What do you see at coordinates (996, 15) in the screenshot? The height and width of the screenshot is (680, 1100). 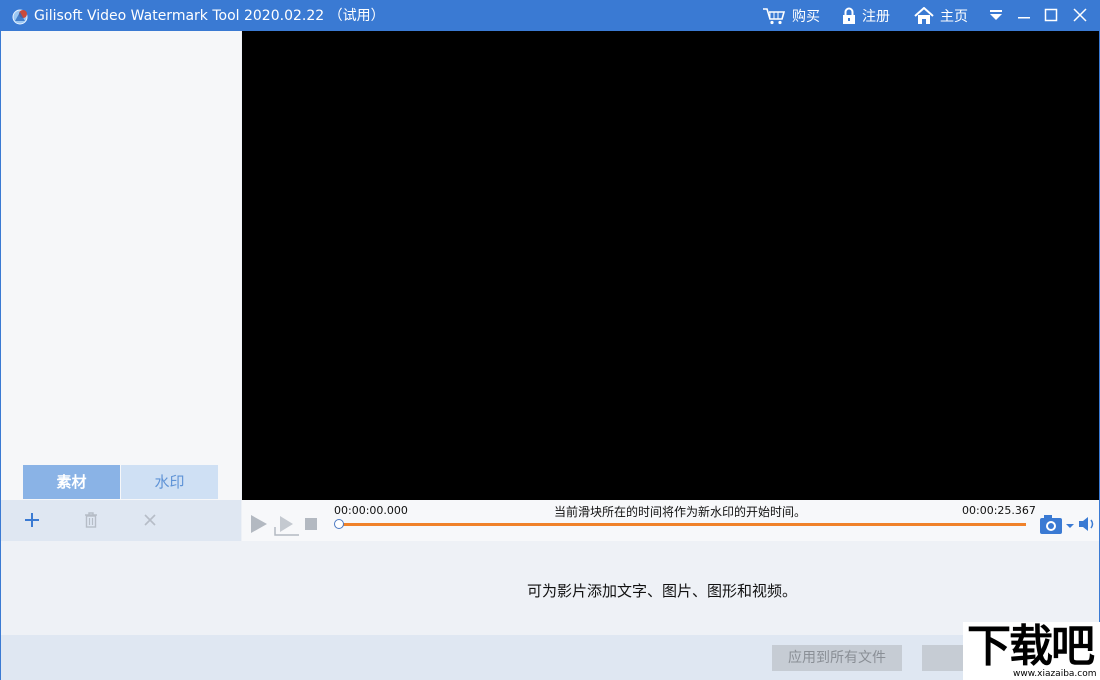 I see `menu-dropdown-icon` at bounding box center [996, 15].